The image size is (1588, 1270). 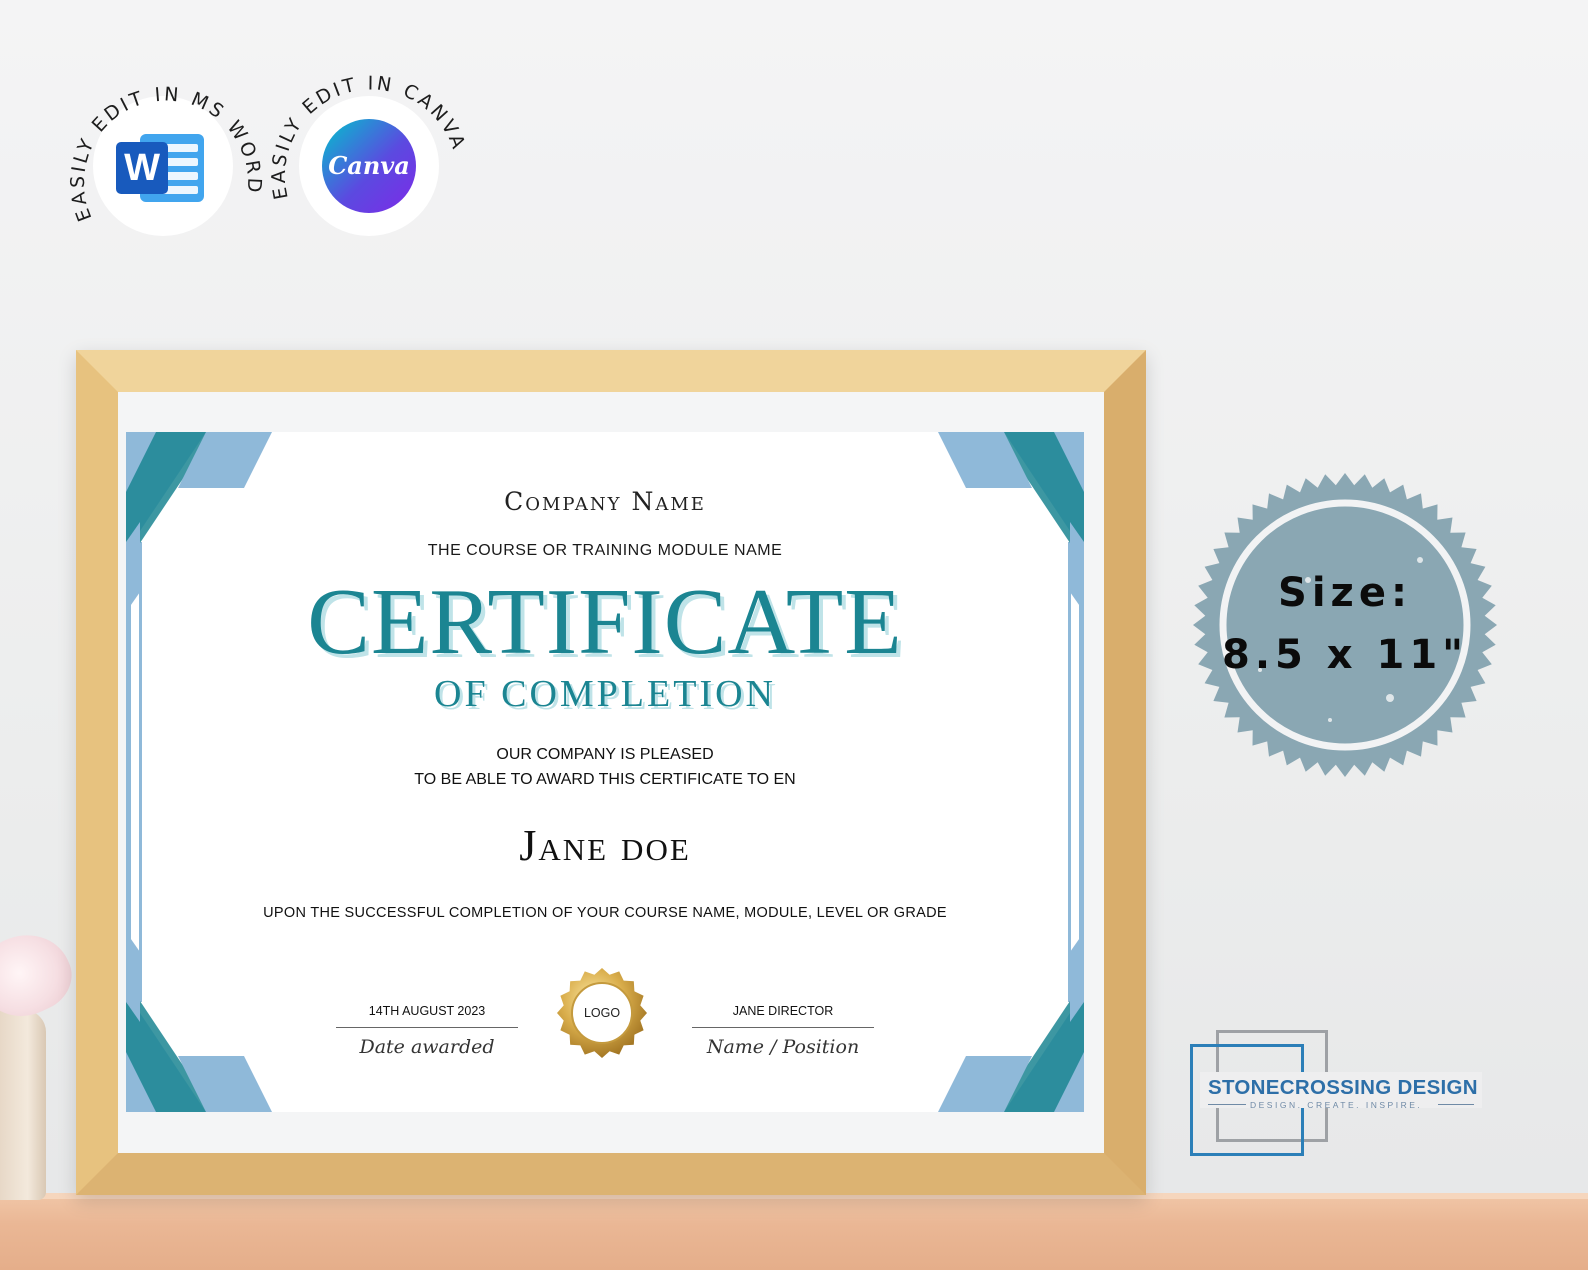 What do you see at coordinates (605, 694) in the screenshot?
I see `certificate-subtitle: OF COMPLETION` at bounding box center [605, 694].